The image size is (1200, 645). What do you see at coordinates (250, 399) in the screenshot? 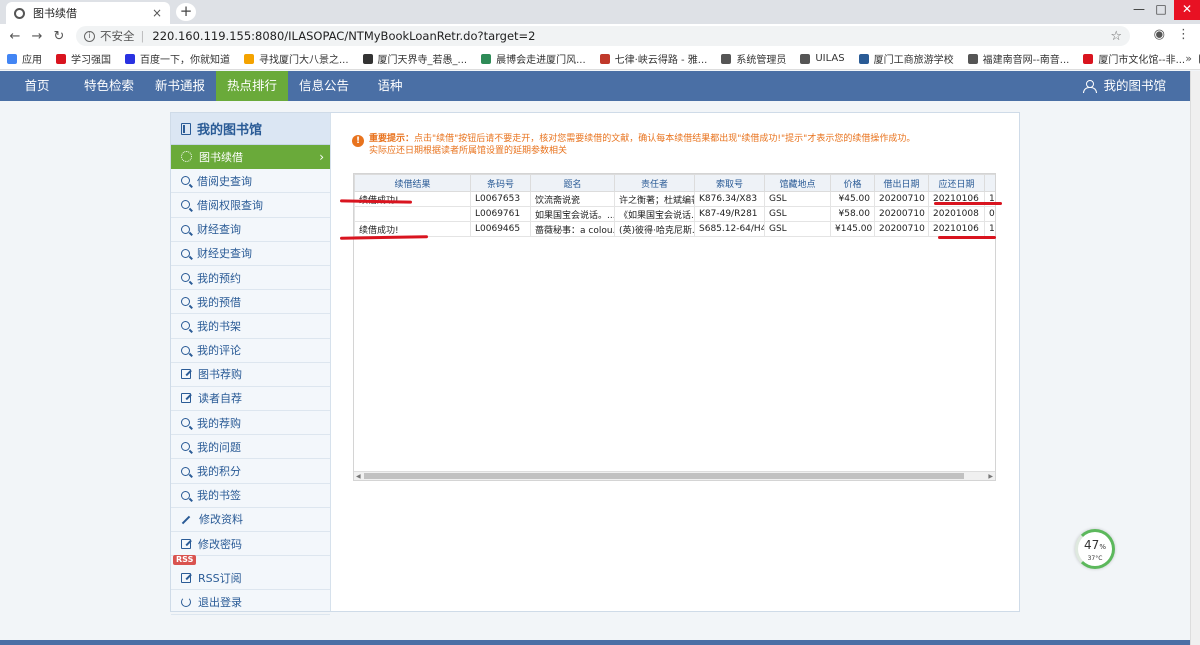
I see `sidebar-item: 读者自荐` at bounding box center [250, 399].